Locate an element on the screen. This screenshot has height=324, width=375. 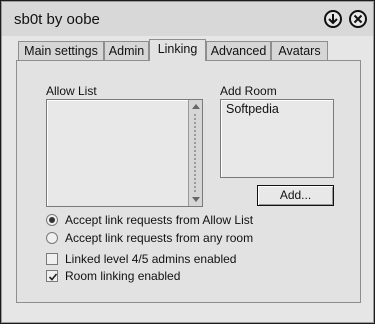
scroll-up-icon is located at coordinates (196, 106).